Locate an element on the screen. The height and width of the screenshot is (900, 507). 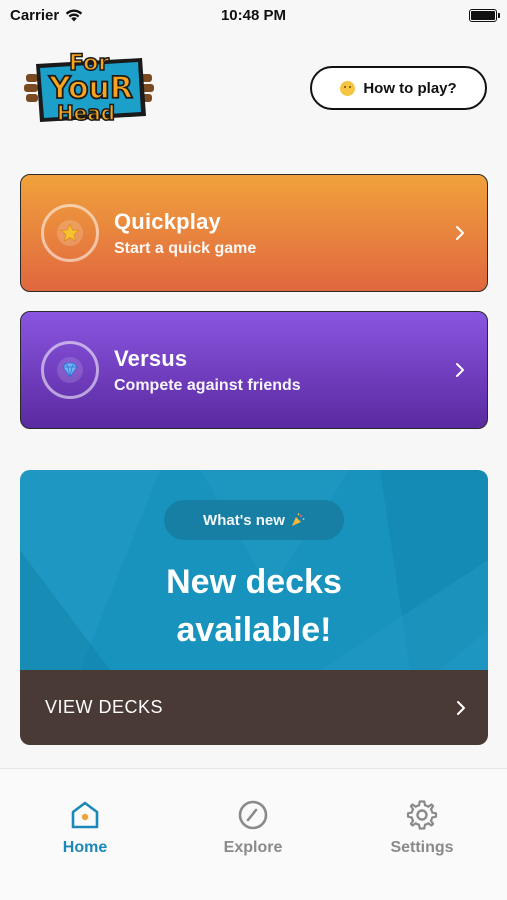
status-bar: Carrier 10:48 PM is located at coordinates (253, 15).